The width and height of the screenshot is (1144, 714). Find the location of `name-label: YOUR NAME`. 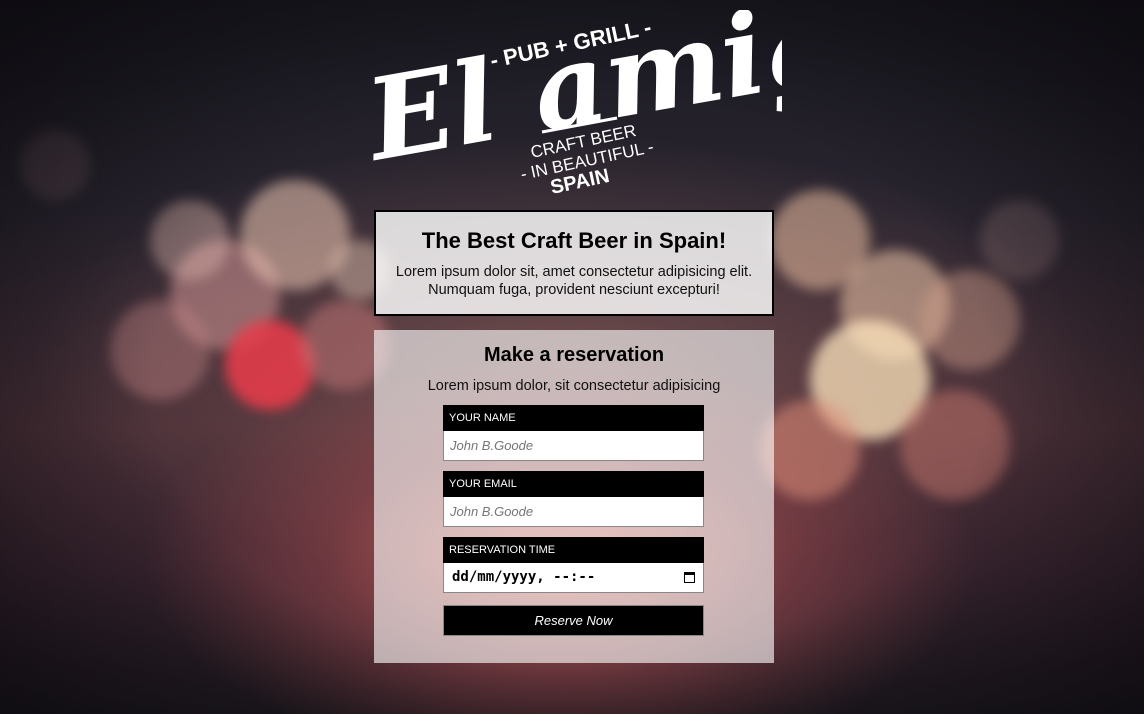

name-label: YOUR NAME is located at coordinates (573, 418).